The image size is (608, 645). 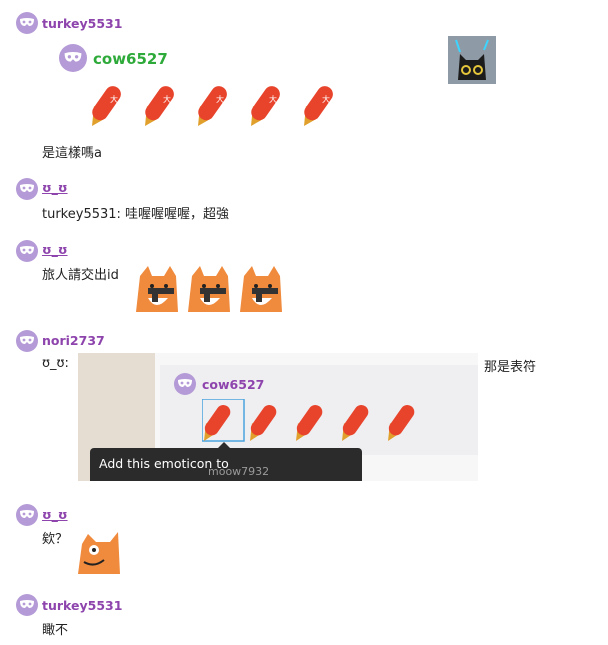 What do you see at coordinates (233, 384) in the screenshot?
I see `screenshot-username: cow6527` at bounding box center [233, 384].